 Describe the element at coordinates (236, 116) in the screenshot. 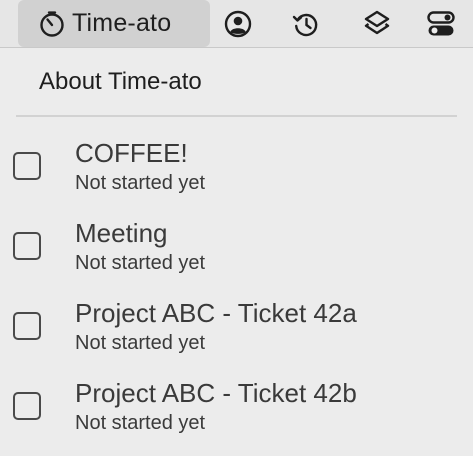

I see `menu-separator` at that location.